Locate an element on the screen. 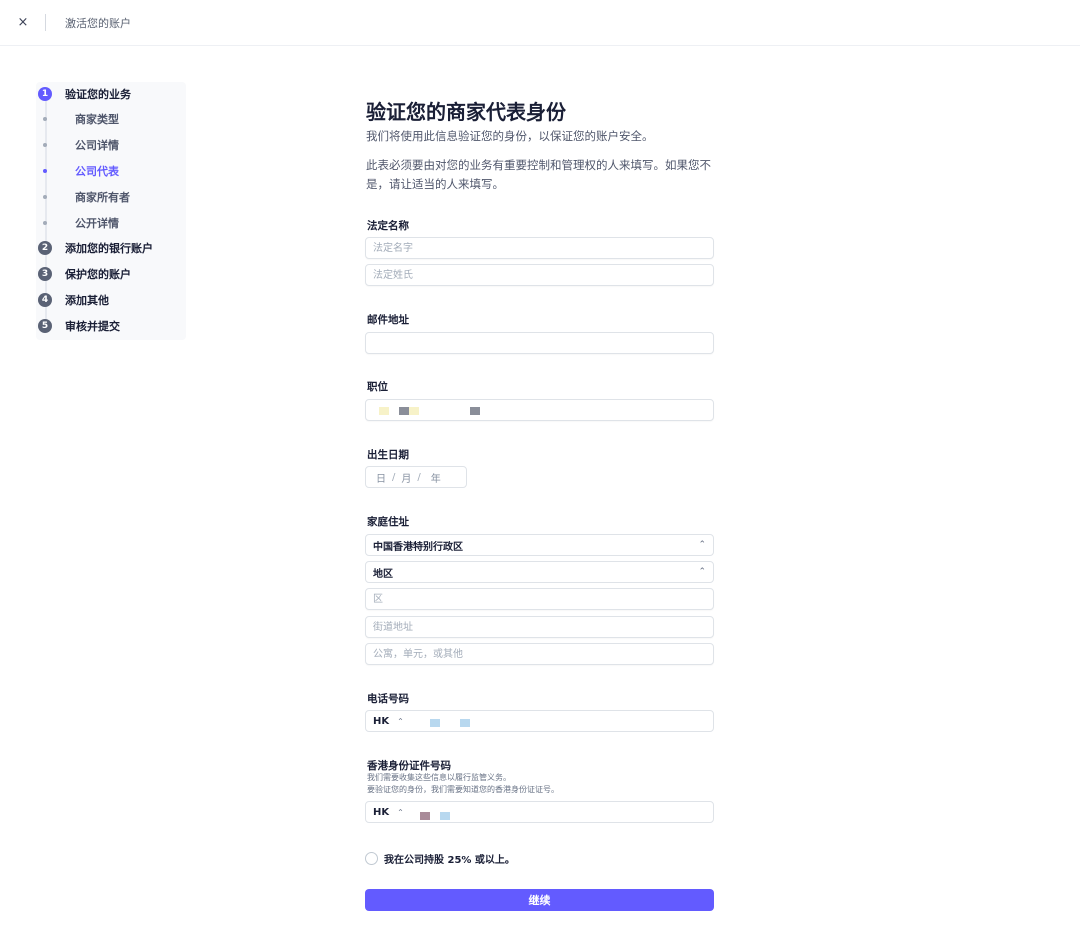  step-label: 审核并提交 is located at coordinates (92, 326).